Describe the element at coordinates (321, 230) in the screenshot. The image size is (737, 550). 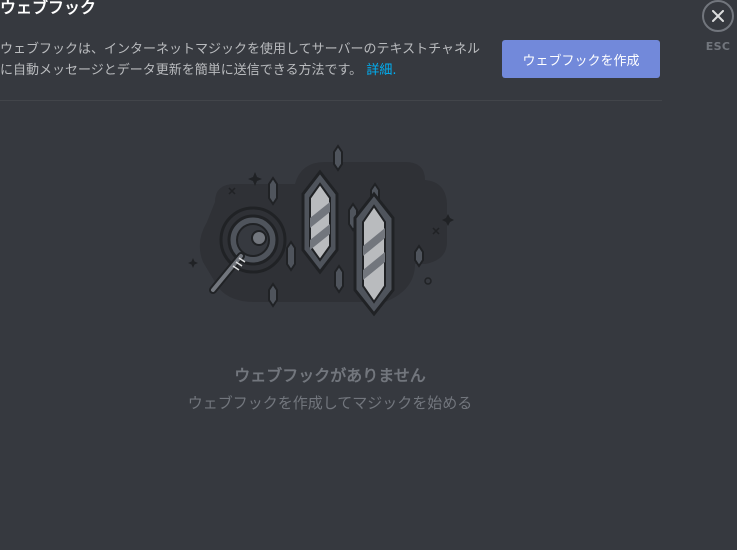
I see `empty-webhooks-illustration` at that location.